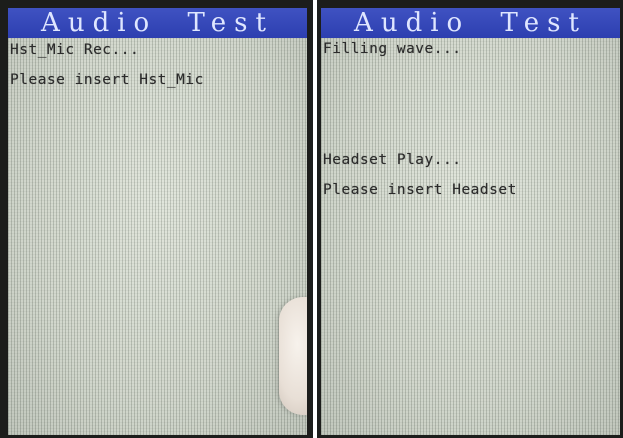 The height and width of the screenshot is (438, 623). Describe the element at coordinates (293, 356) in the screenshot. I see `finger-in-photo` at that location.